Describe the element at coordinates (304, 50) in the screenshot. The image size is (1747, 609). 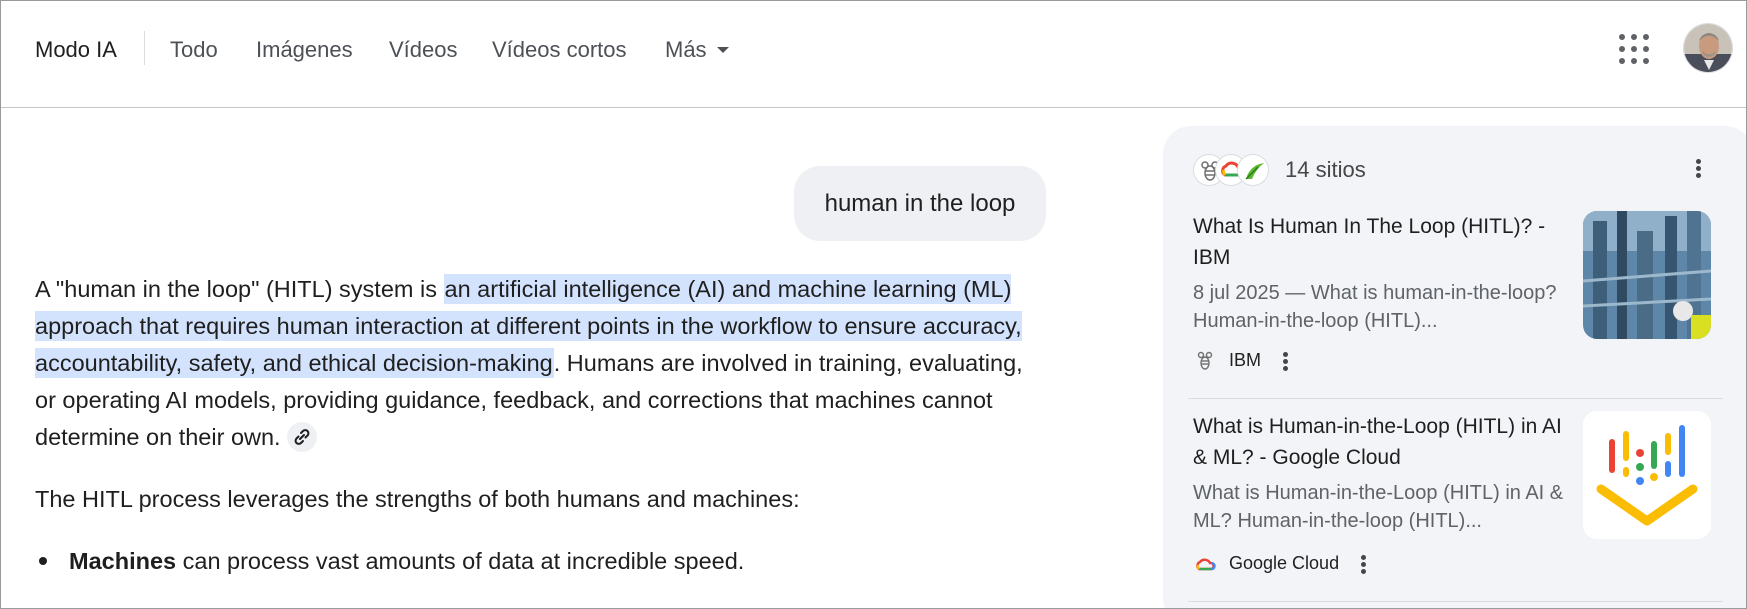
I see `tab-images: Imágenes` at that location.